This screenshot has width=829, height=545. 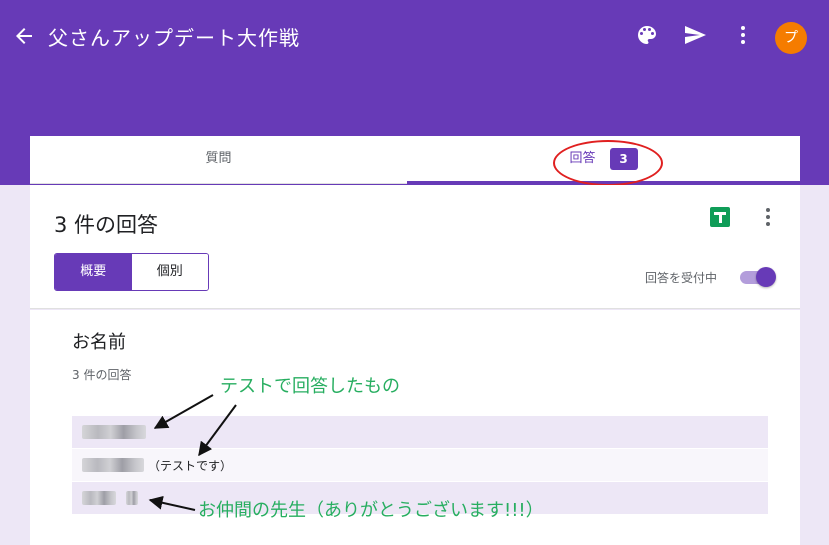 I want to click on individual-view-button: 個別, so click(x=169, y=272).